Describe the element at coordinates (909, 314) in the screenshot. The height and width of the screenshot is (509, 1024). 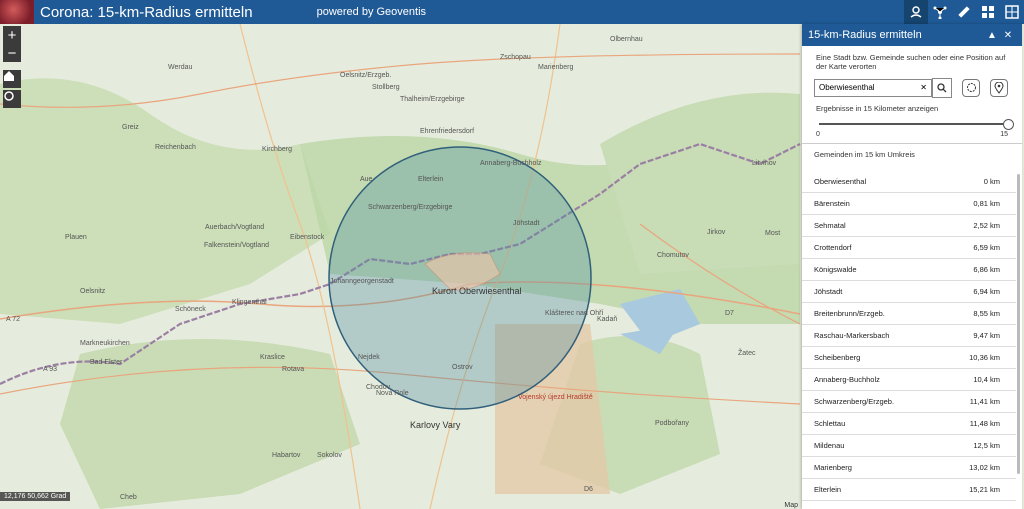
I see `table-row: Breitenbrunn/Erzgeb. 8,55 km` at that location.